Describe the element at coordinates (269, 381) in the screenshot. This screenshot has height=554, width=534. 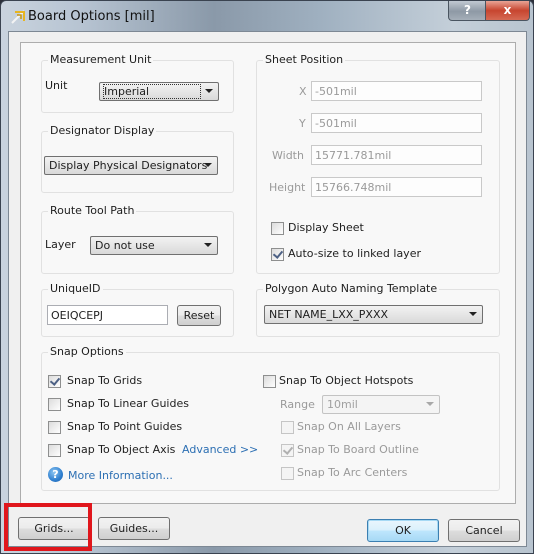
I see `snap-to-object-hotspots-checkbox` at that location.